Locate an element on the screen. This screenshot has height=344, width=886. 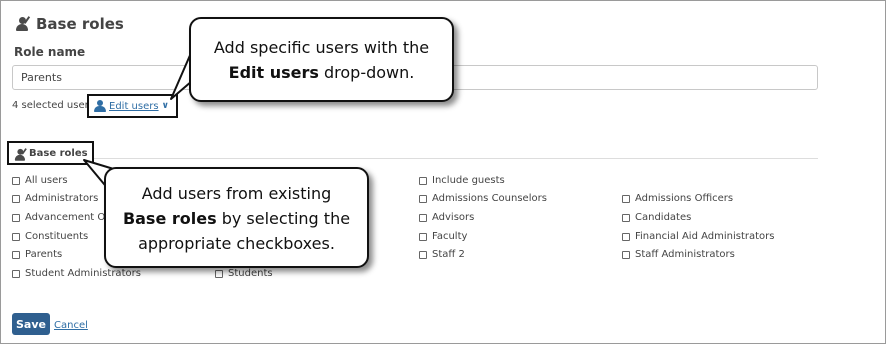
callout-text: Base roles by selecting the is located at coordinates (236, 218).